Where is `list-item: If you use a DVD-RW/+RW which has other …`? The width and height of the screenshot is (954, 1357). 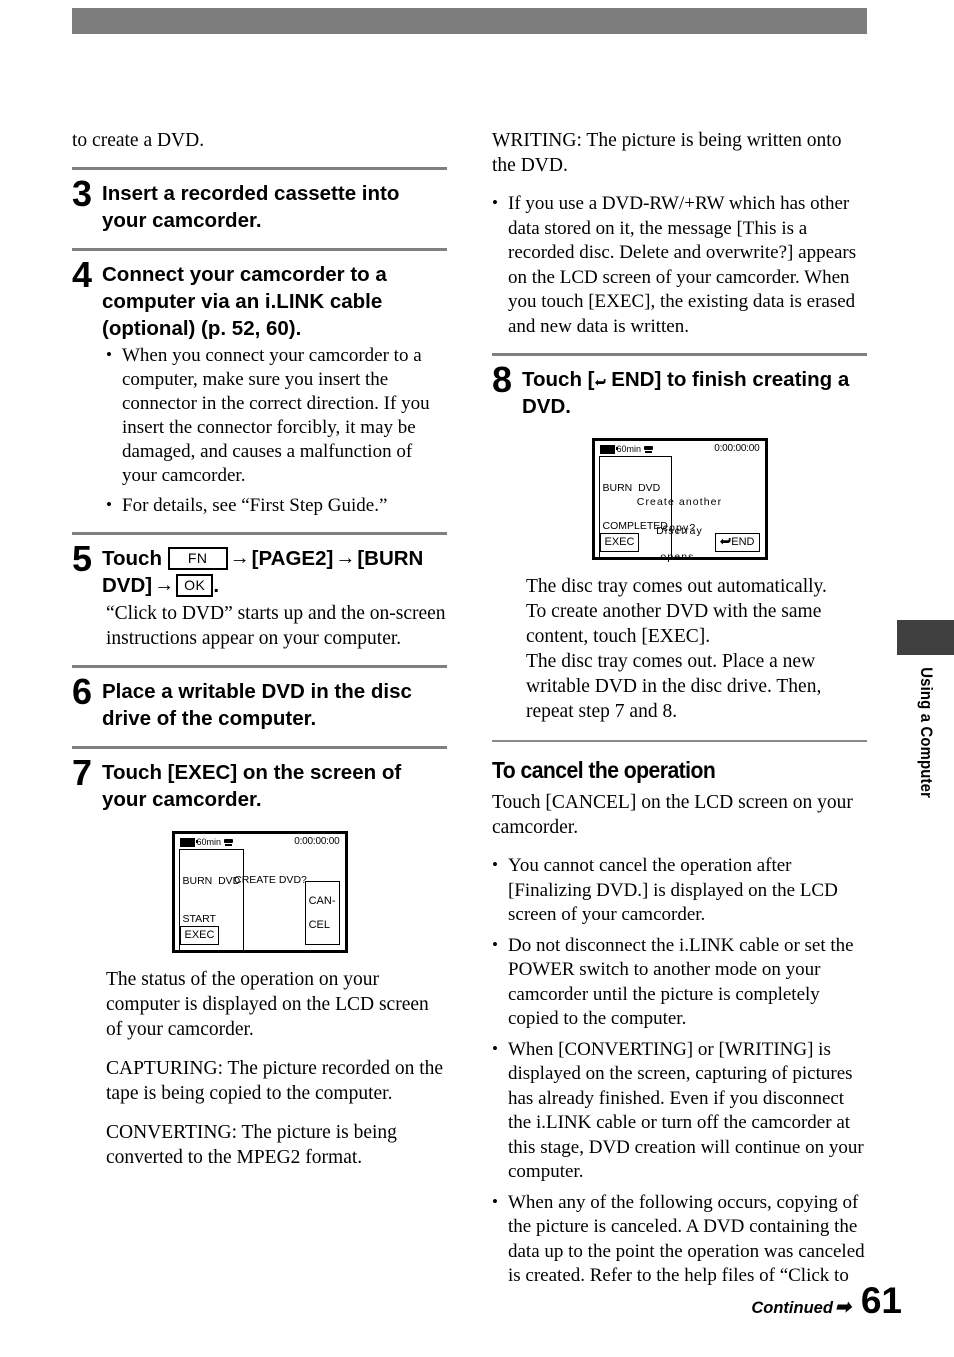
list-item: If you use a DVD-RW/+RW which has other … is located at coordinates (679, 265).